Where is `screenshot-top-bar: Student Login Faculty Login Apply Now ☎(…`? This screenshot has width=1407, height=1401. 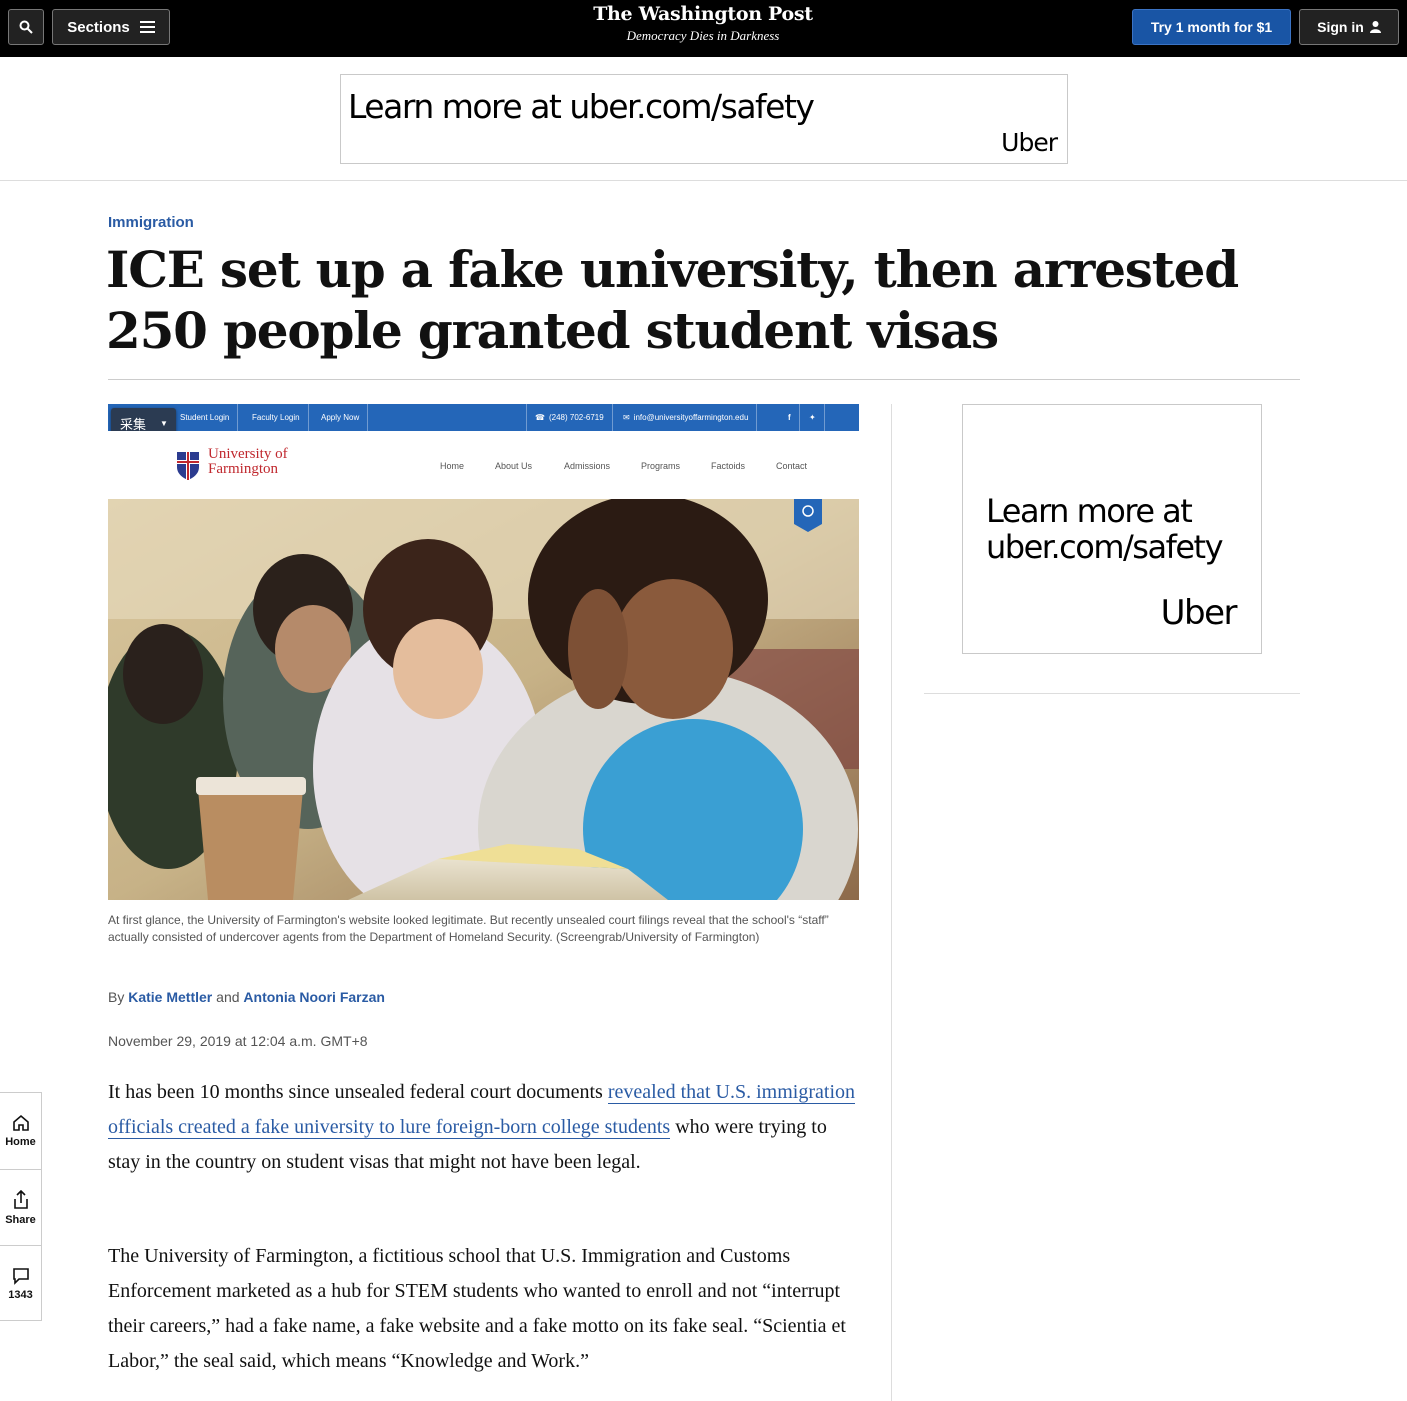
screenshot-top-bar: Student Login Faculty Login Apply Now ☎(… is located at coordinates (483, 417).